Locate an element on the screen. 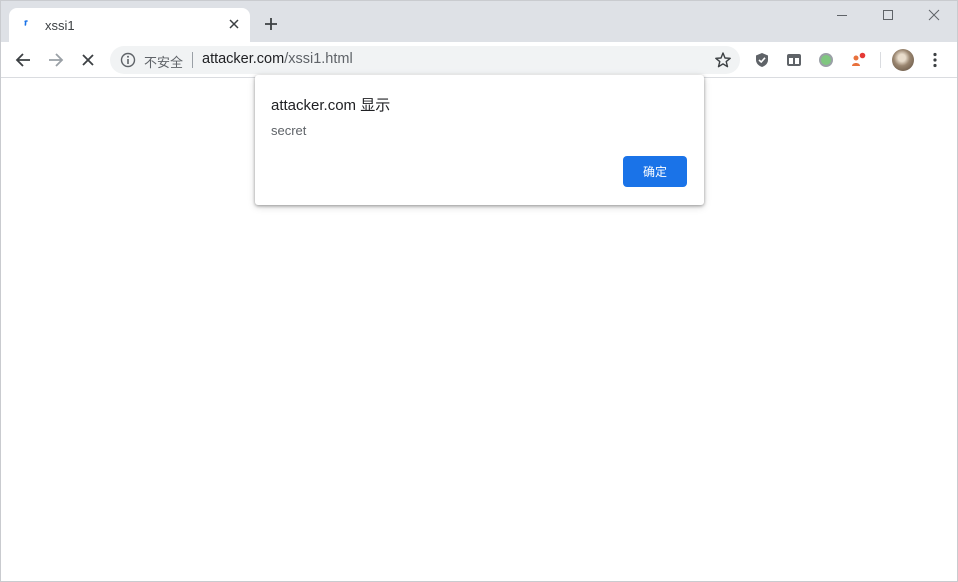 This screenshot has height=582, width=958. window-controls is located at coordinates (888, 16).